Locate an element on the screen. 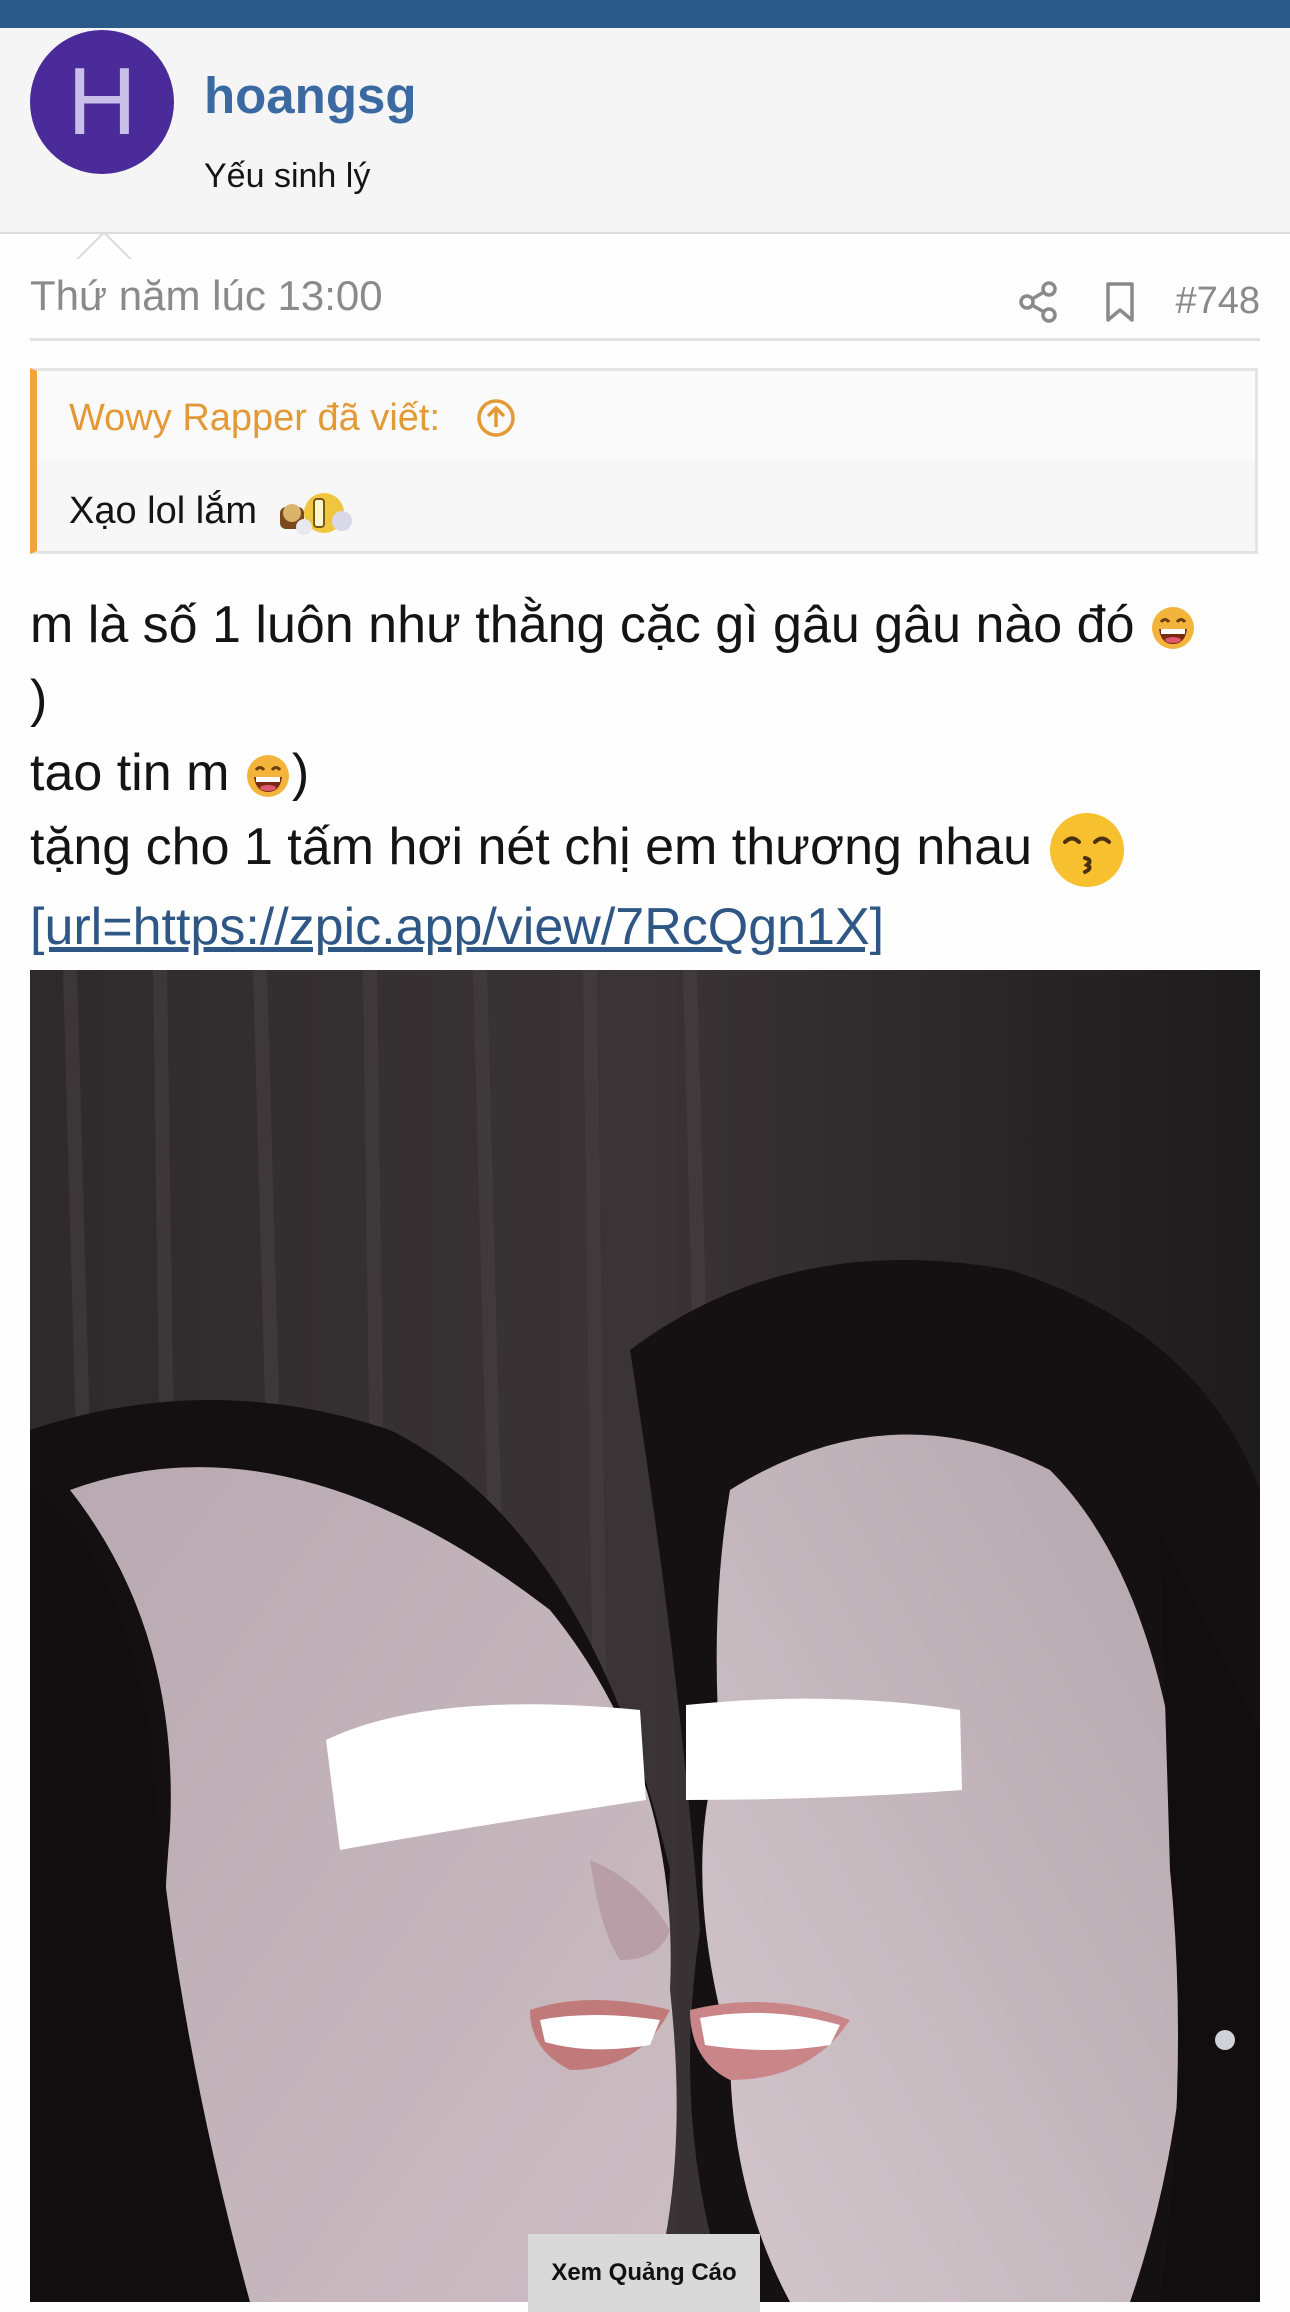 This screenshot has height=2312, width=1290. view-ad-button: Xem Quảng Cáo is located at coordinates (644, 2273).